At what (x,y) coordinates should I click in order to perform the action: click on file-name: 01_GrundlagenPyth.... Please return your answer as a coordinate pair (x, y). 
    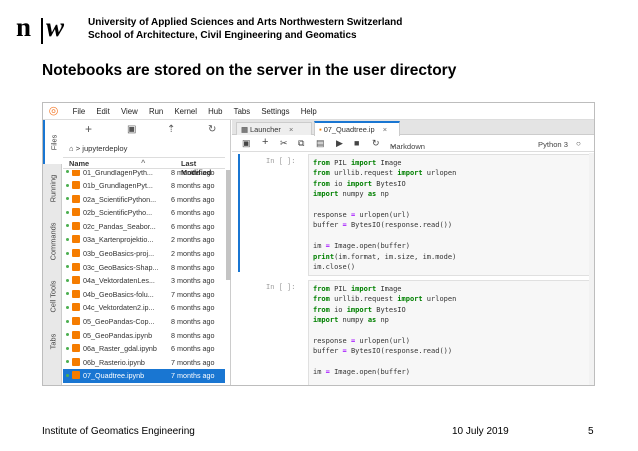
    Looking at the image, I should click on (118, 173).